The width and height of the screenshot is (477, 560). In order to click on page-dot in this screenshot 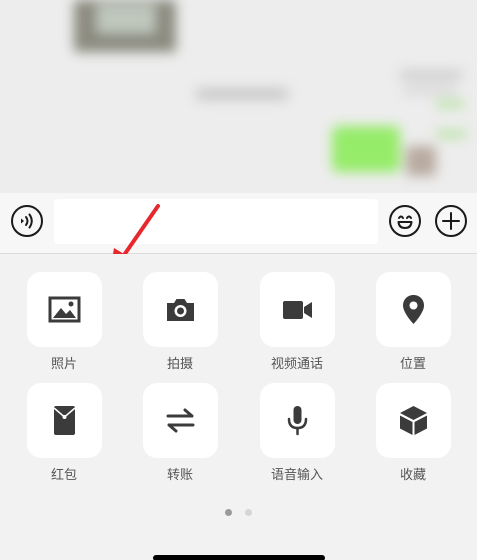, I will do `click(248, 512)`.